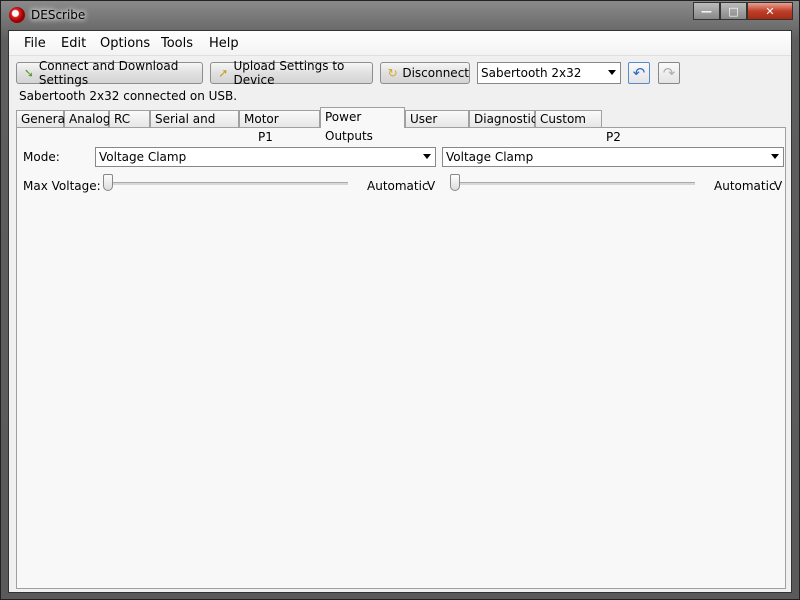 The width and height of the screenshot is (800, 600). I want to click on undo-button: ↶, so click(639, 73).